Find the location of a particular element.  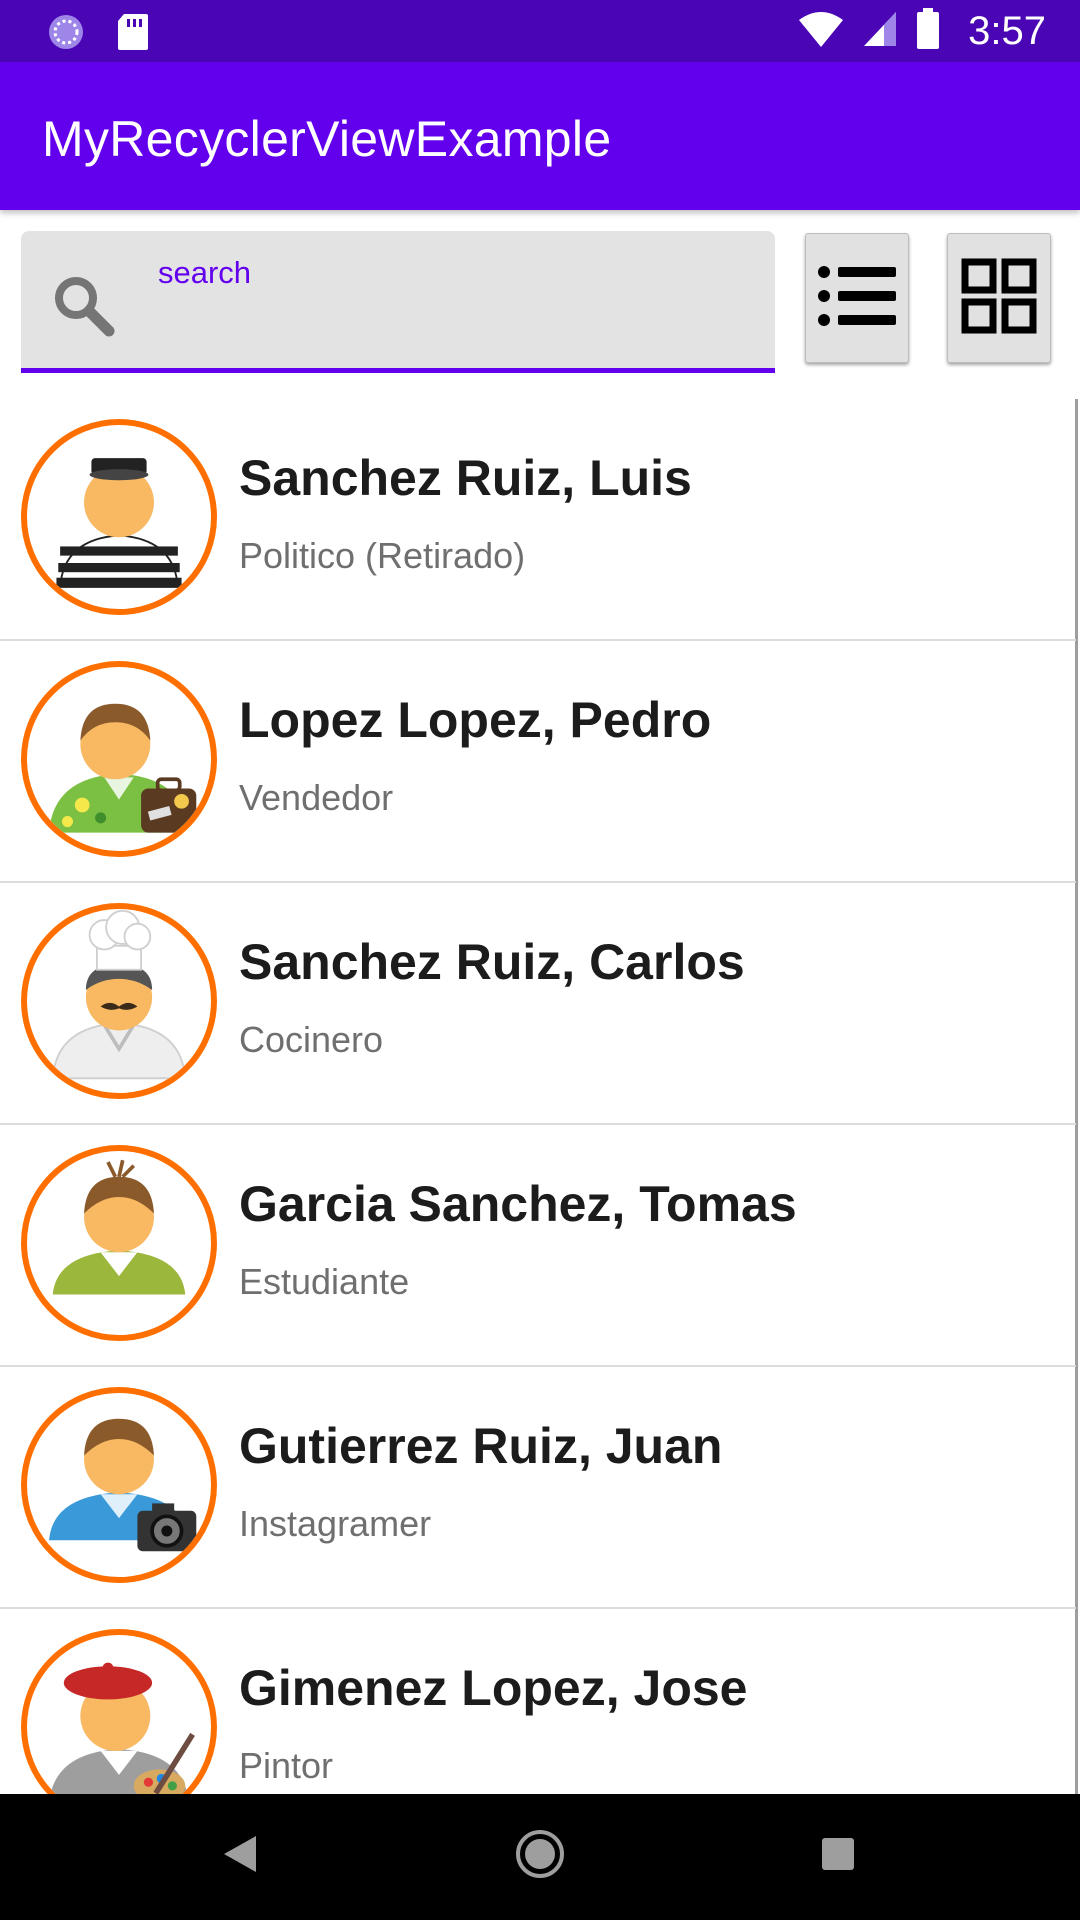

app-title: MyRecyclerViewExample is located at coordinates (327, 139).